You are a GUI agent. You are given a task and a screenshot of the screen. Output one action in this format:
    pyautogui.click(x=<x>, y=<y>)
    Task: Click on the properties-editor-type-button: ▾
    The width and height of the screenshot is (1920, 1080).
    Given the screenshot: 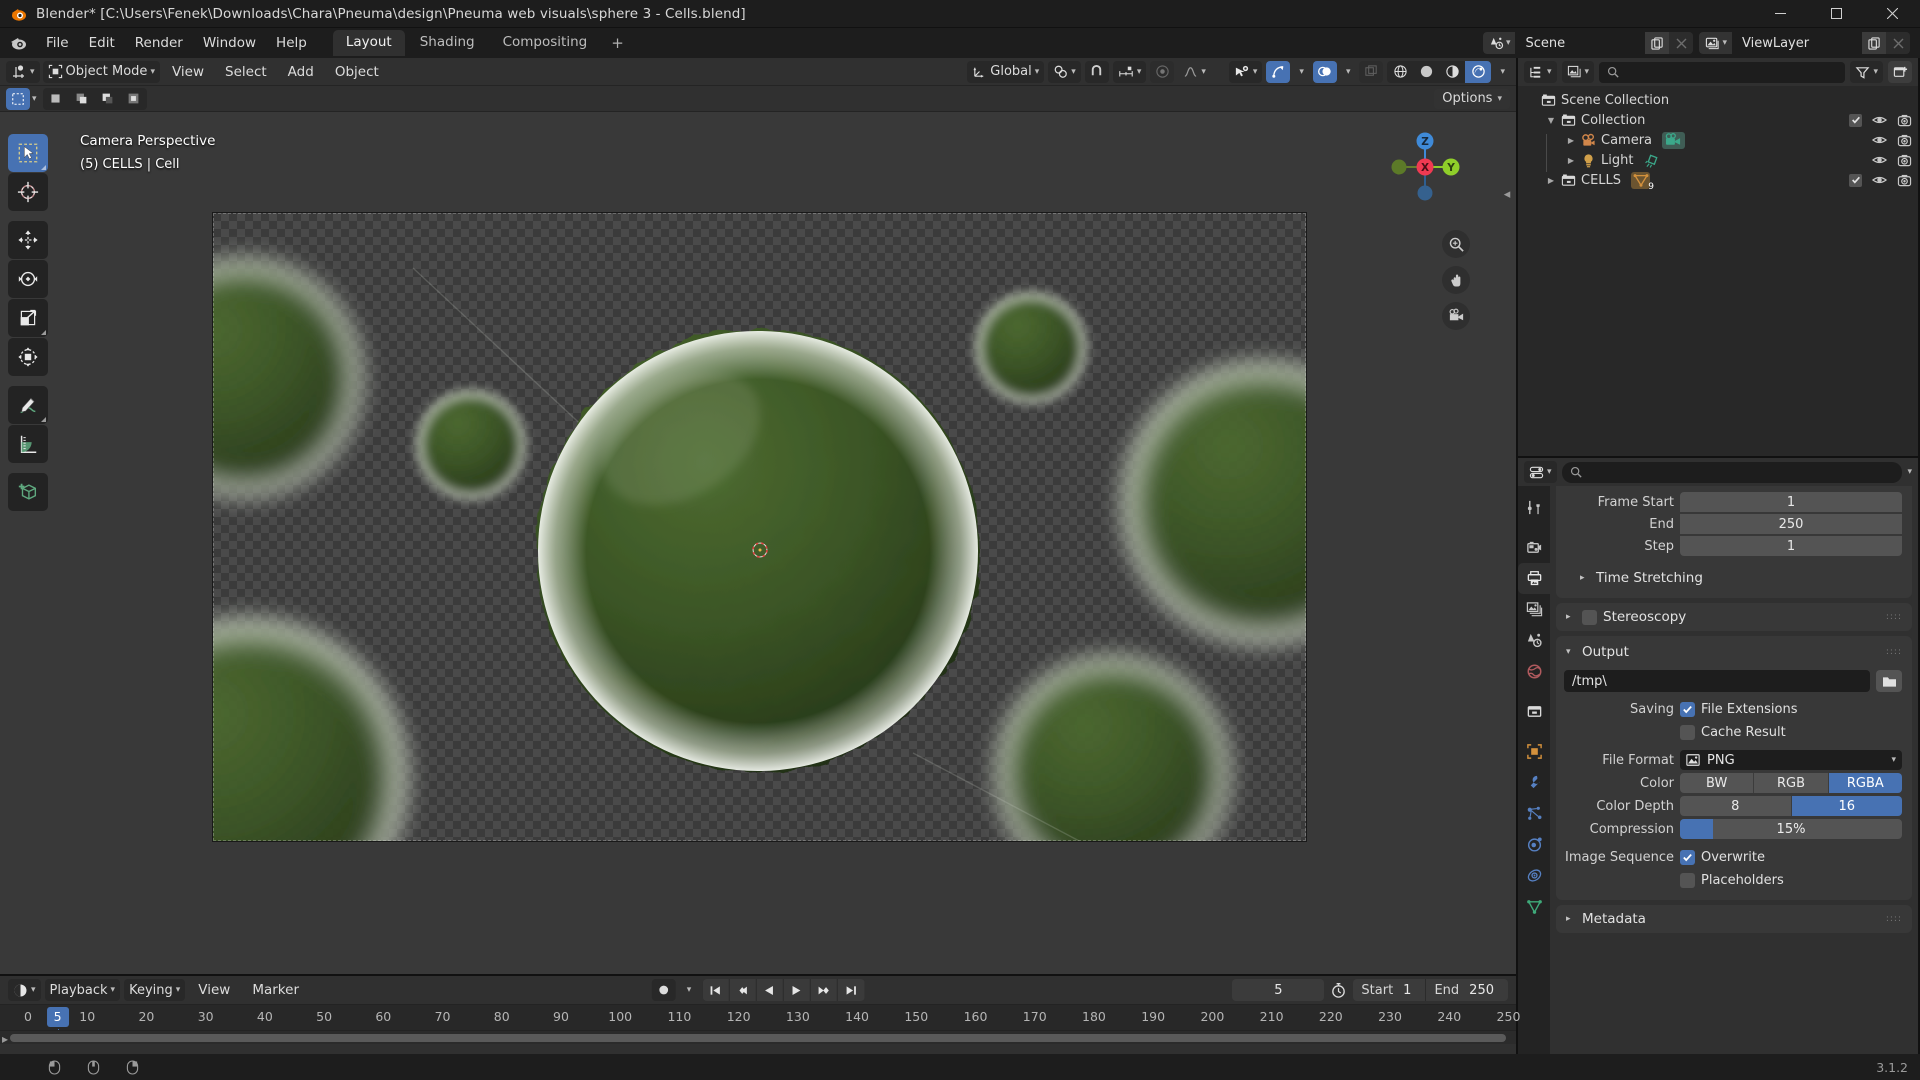 What is the action you would take?
    pyautogui.click(x=1540, y=472)
    